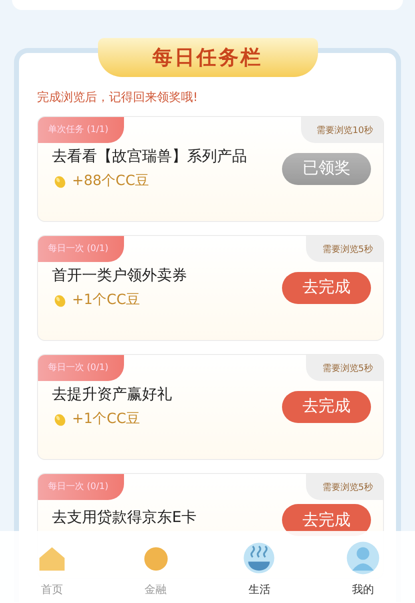  I want to click on task-title: 去提升资产赢好礼, so click(112, 394).